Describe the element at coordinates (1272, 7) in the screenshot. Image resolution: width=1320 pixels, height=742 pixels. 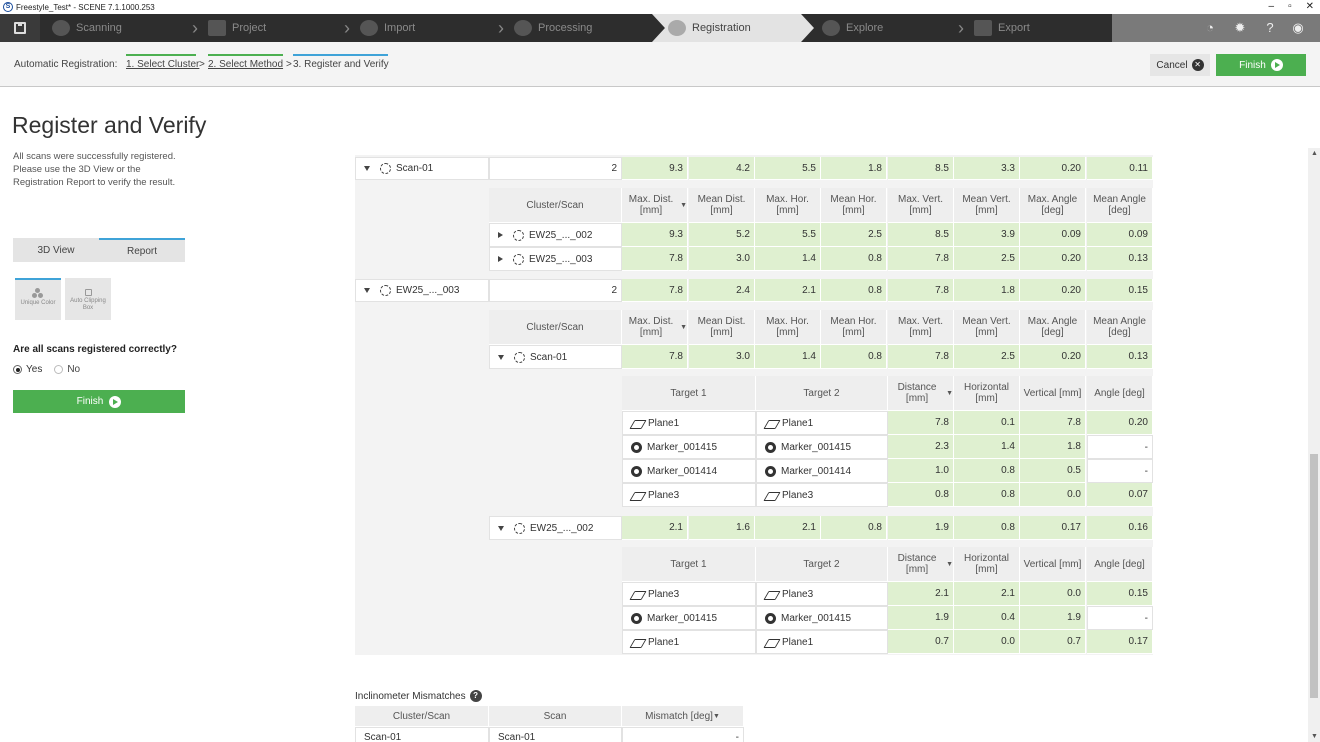
I see `minimize-button: –` at that location.